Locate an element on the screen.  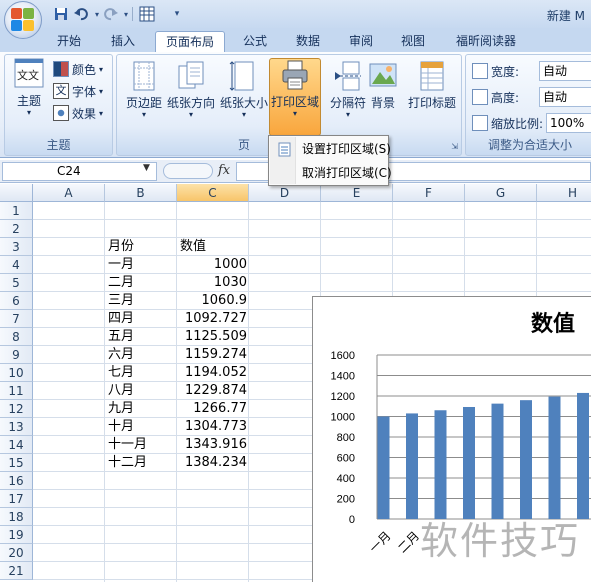
fonts-icon: 文 is located at coordinates (61, 91).